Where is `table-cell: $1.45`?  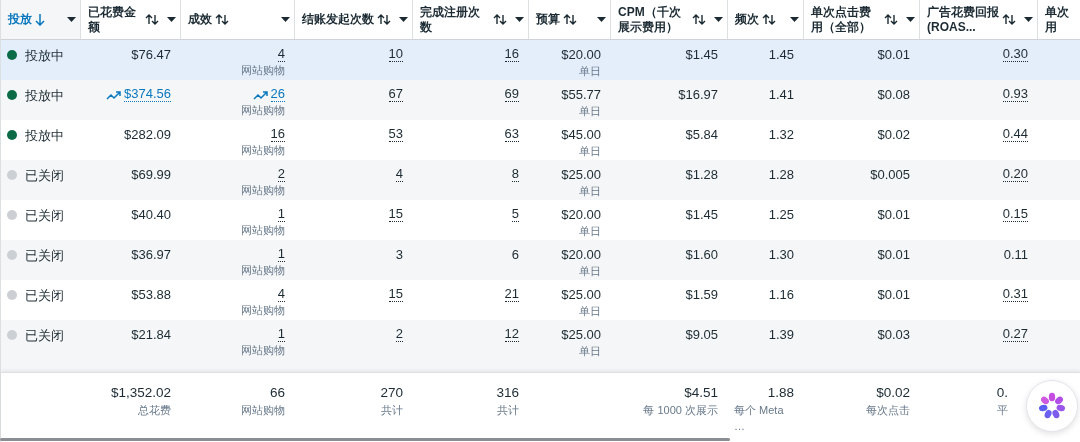 table-cell: $1.45 is located at coordinates (701, 55).